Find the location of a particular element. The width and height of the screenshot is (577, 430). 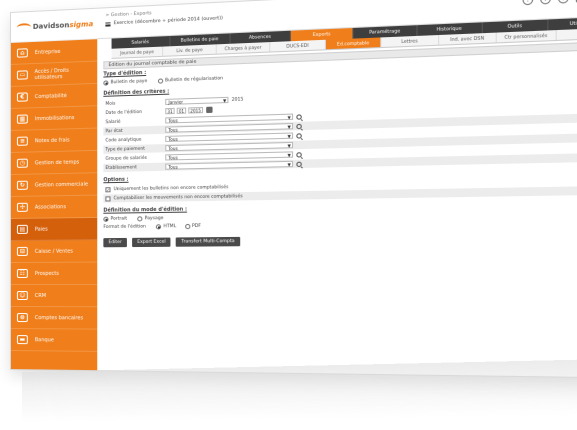

sidebar-item-label: Notes de frais is located at coordinates (52, 140).